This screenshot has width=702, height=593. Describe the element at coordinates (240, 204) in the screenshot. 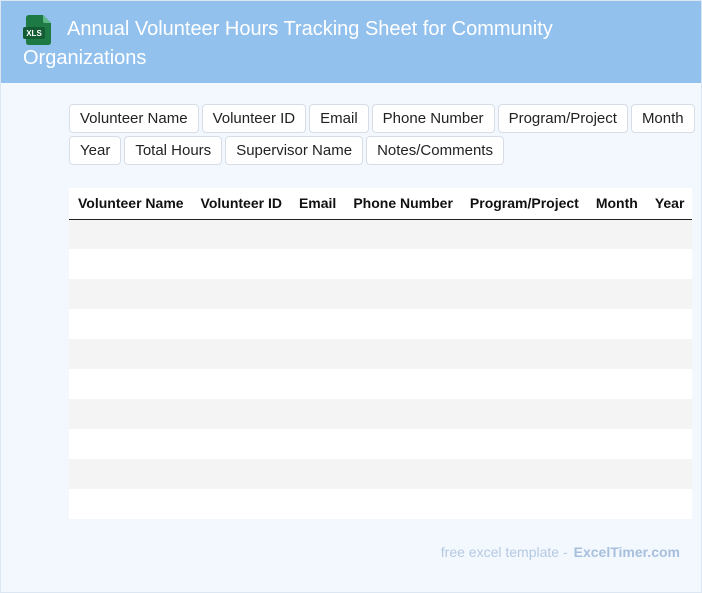

I see `column-header: Volunteer ID` at that location.